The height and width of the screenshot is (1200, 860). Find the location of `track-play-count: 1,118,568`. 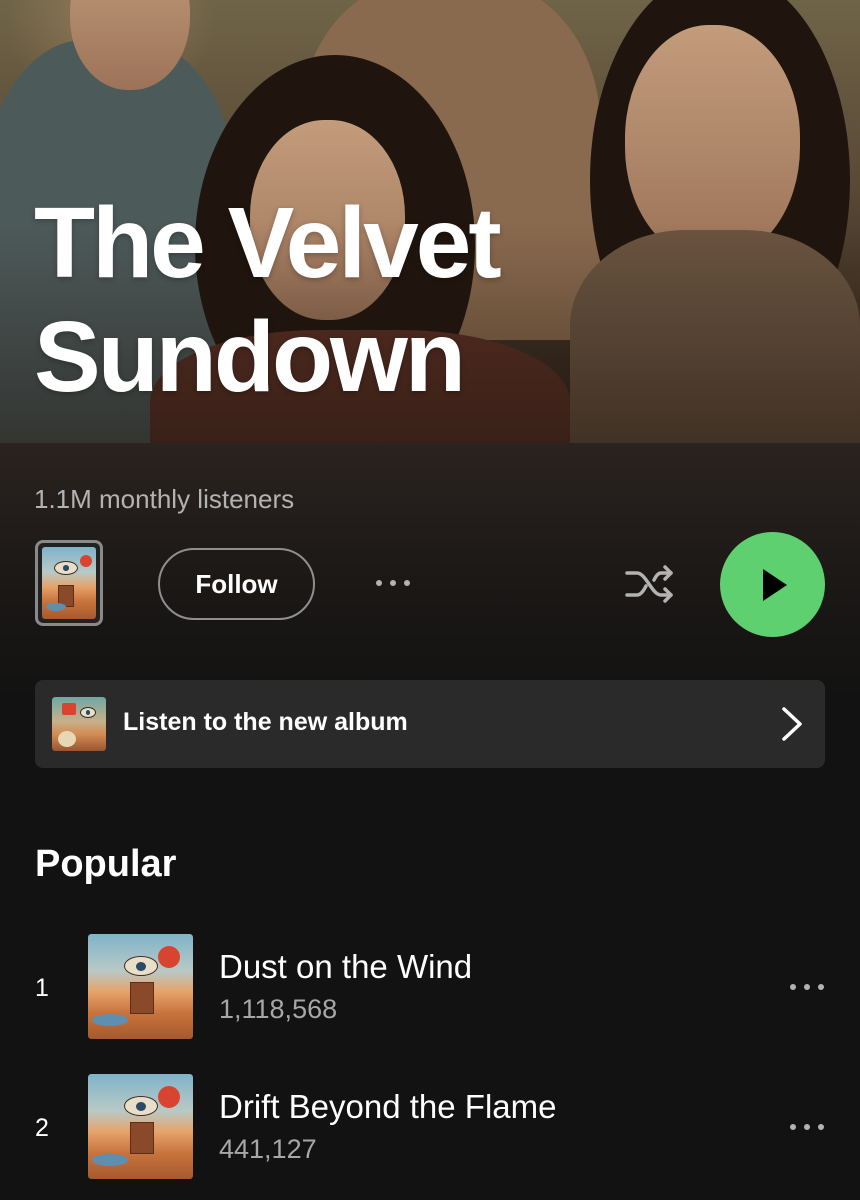

track-play-count: 1,118,568 is located at coordinates (278, 1009).